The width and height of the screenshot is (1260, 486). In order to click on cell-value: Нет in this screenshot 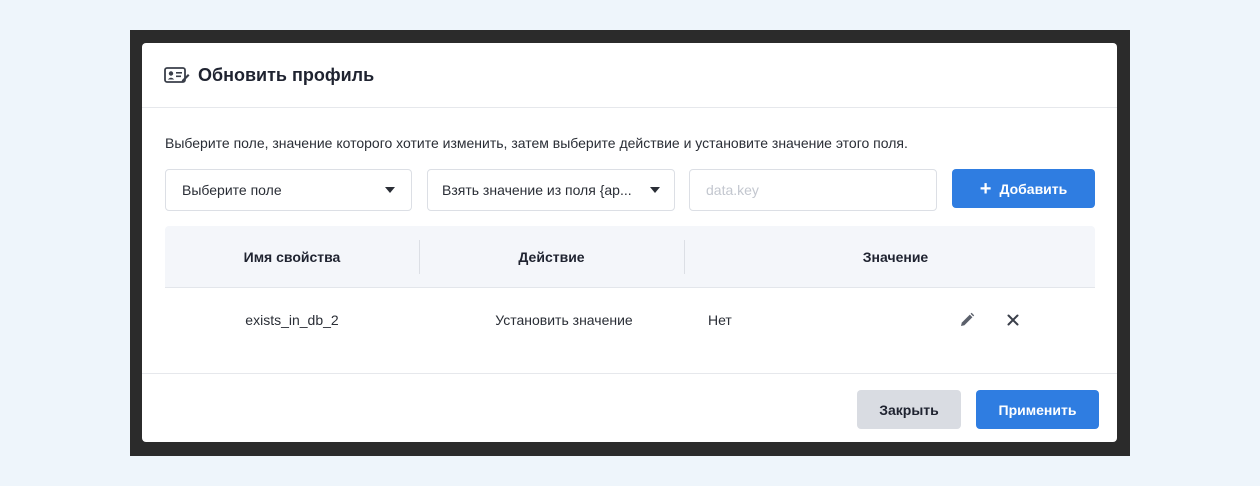, I will do `click(720, 320)`.